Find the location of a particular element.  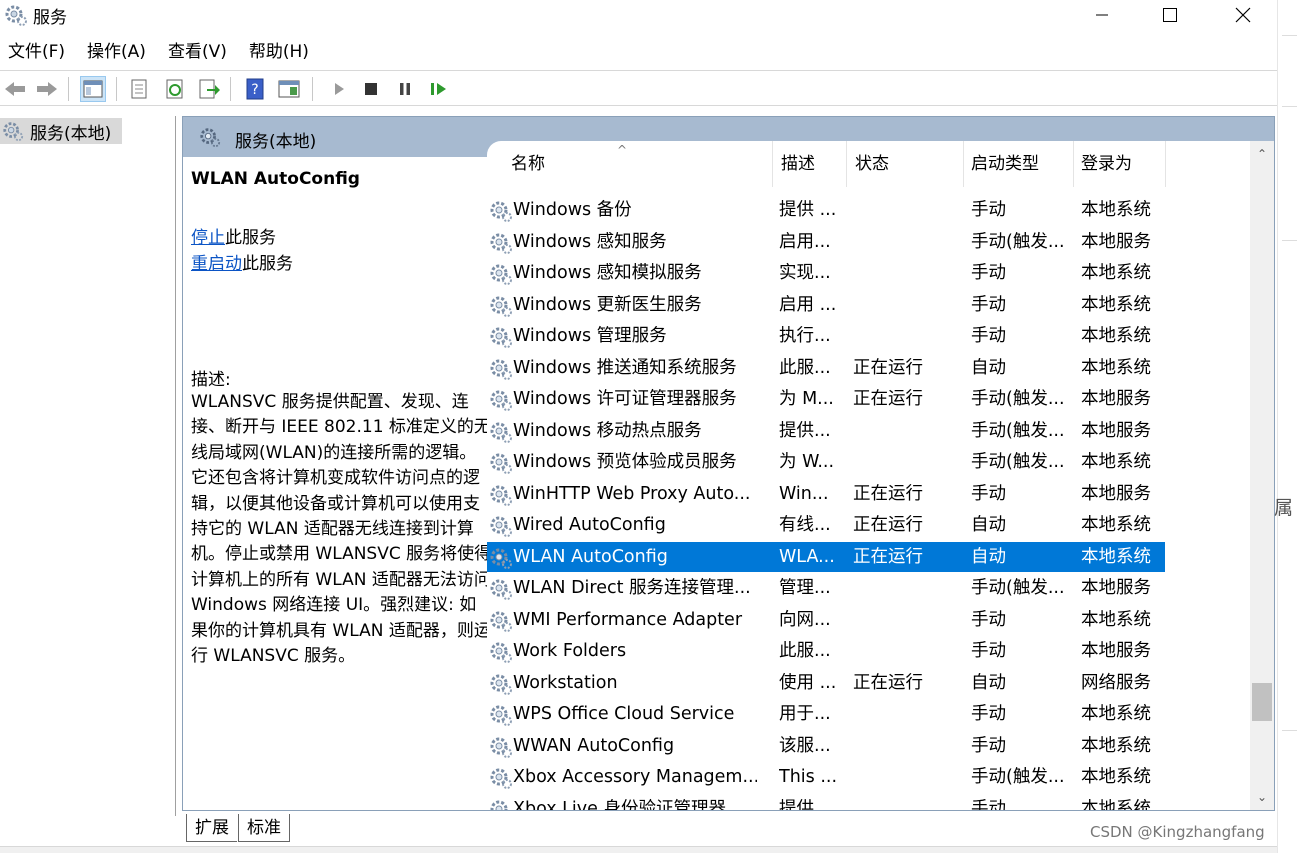

table-row: WWAN AutoConfig 该服... 手动 本地系统 is located at coordinates (826, 746).